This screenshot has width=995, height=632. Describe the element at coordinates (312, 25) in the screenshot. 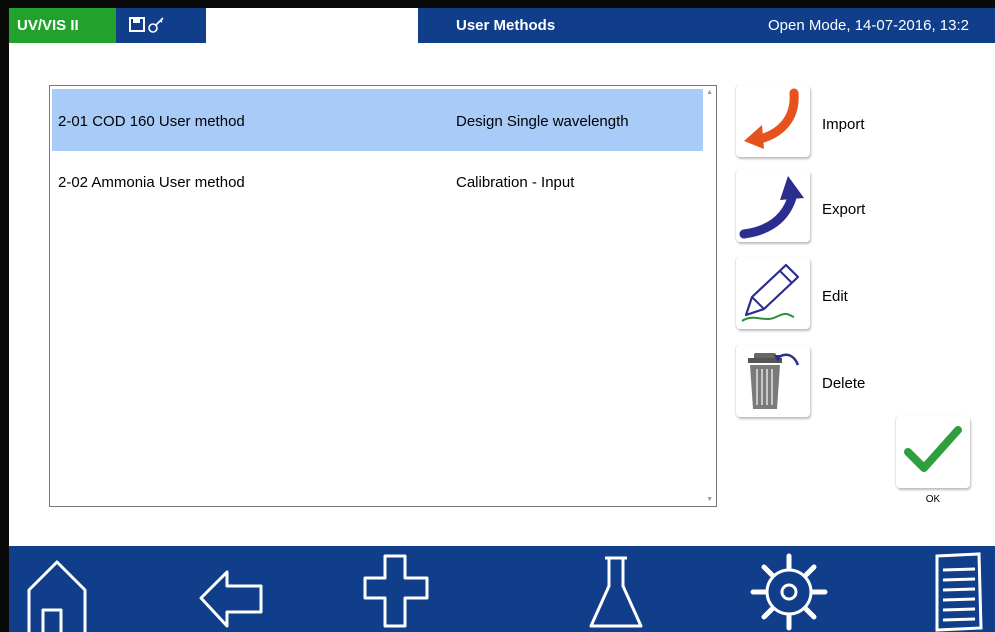

I see `header-spacer` at that location.